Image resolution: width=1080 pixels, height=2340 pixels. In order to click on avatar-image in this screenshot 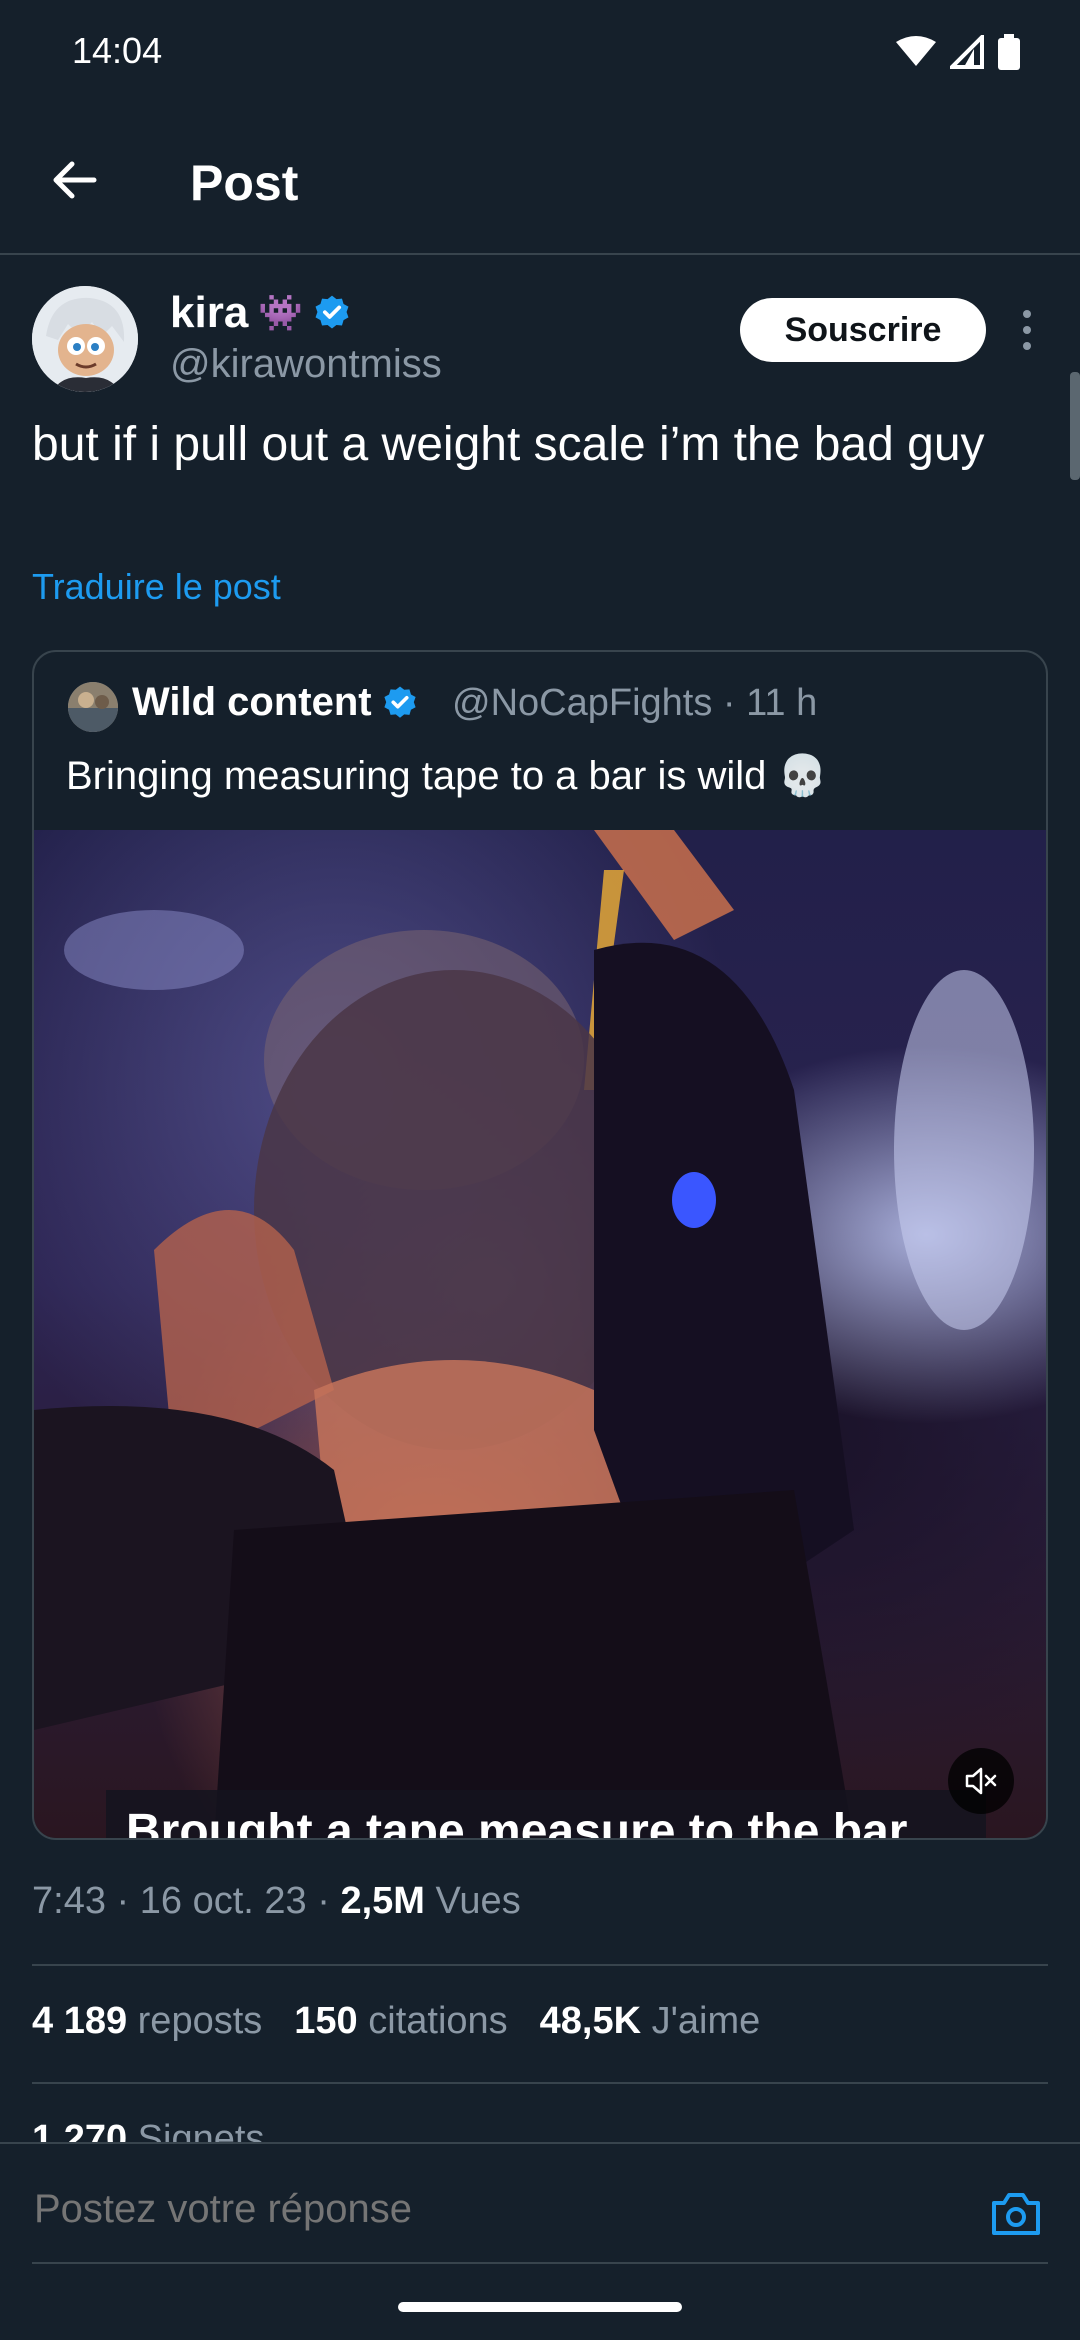, I will do `click(85, 339)`.